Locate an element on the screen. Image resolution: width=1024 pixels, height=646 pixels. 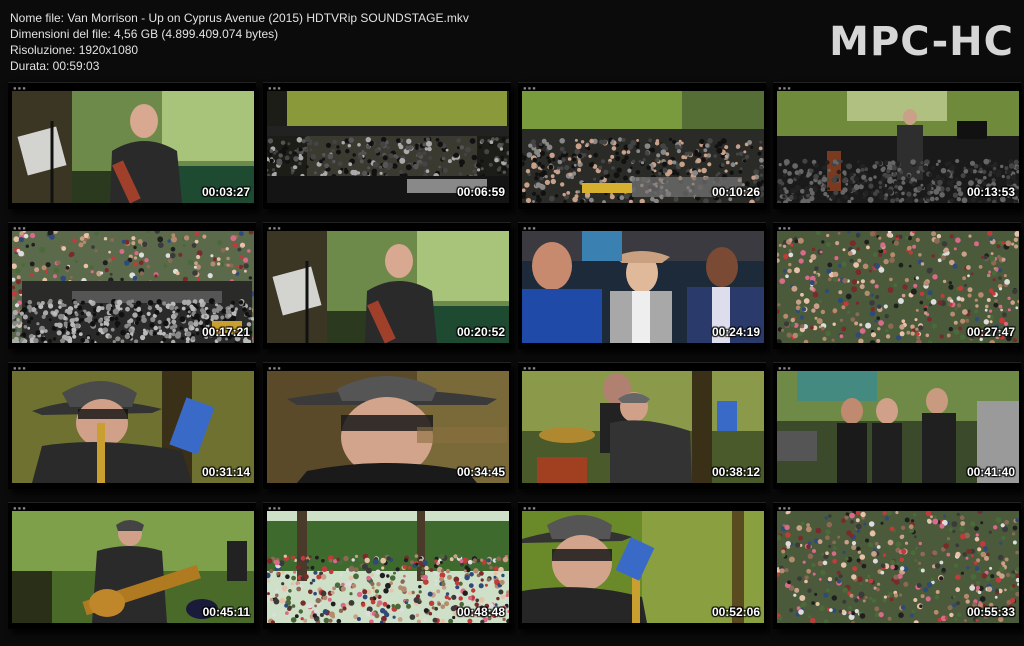
thumbnail-timestamp: 00:17:21 is located at coordinates (225, 332).